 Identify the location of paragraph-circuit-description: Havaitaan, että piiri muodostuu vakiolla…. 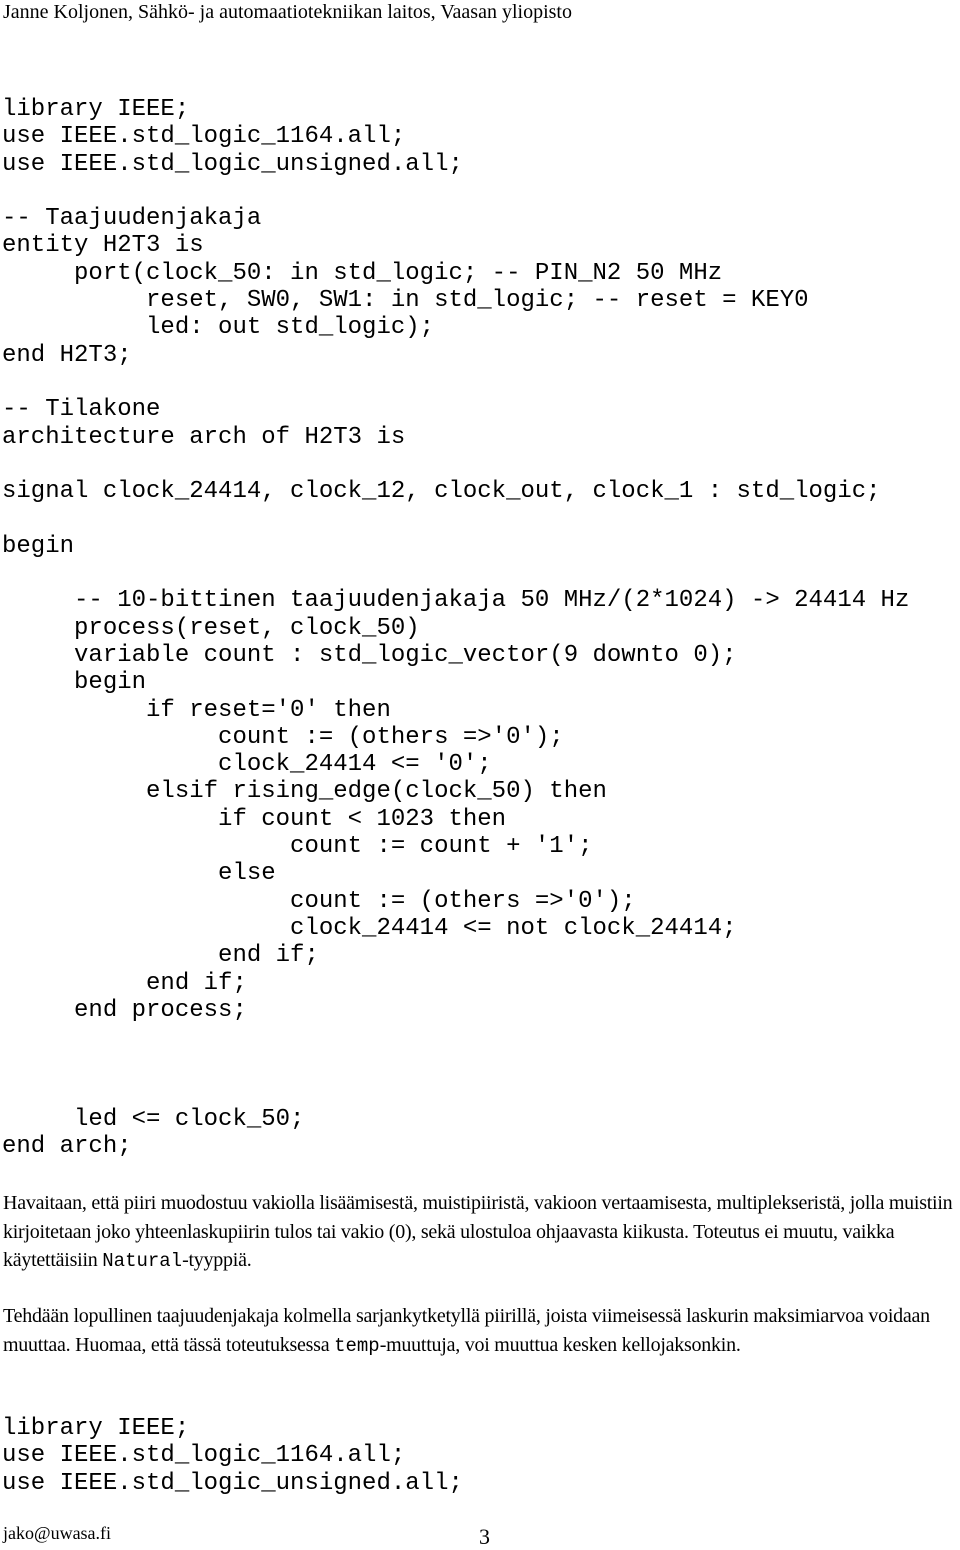
(481, 1232).